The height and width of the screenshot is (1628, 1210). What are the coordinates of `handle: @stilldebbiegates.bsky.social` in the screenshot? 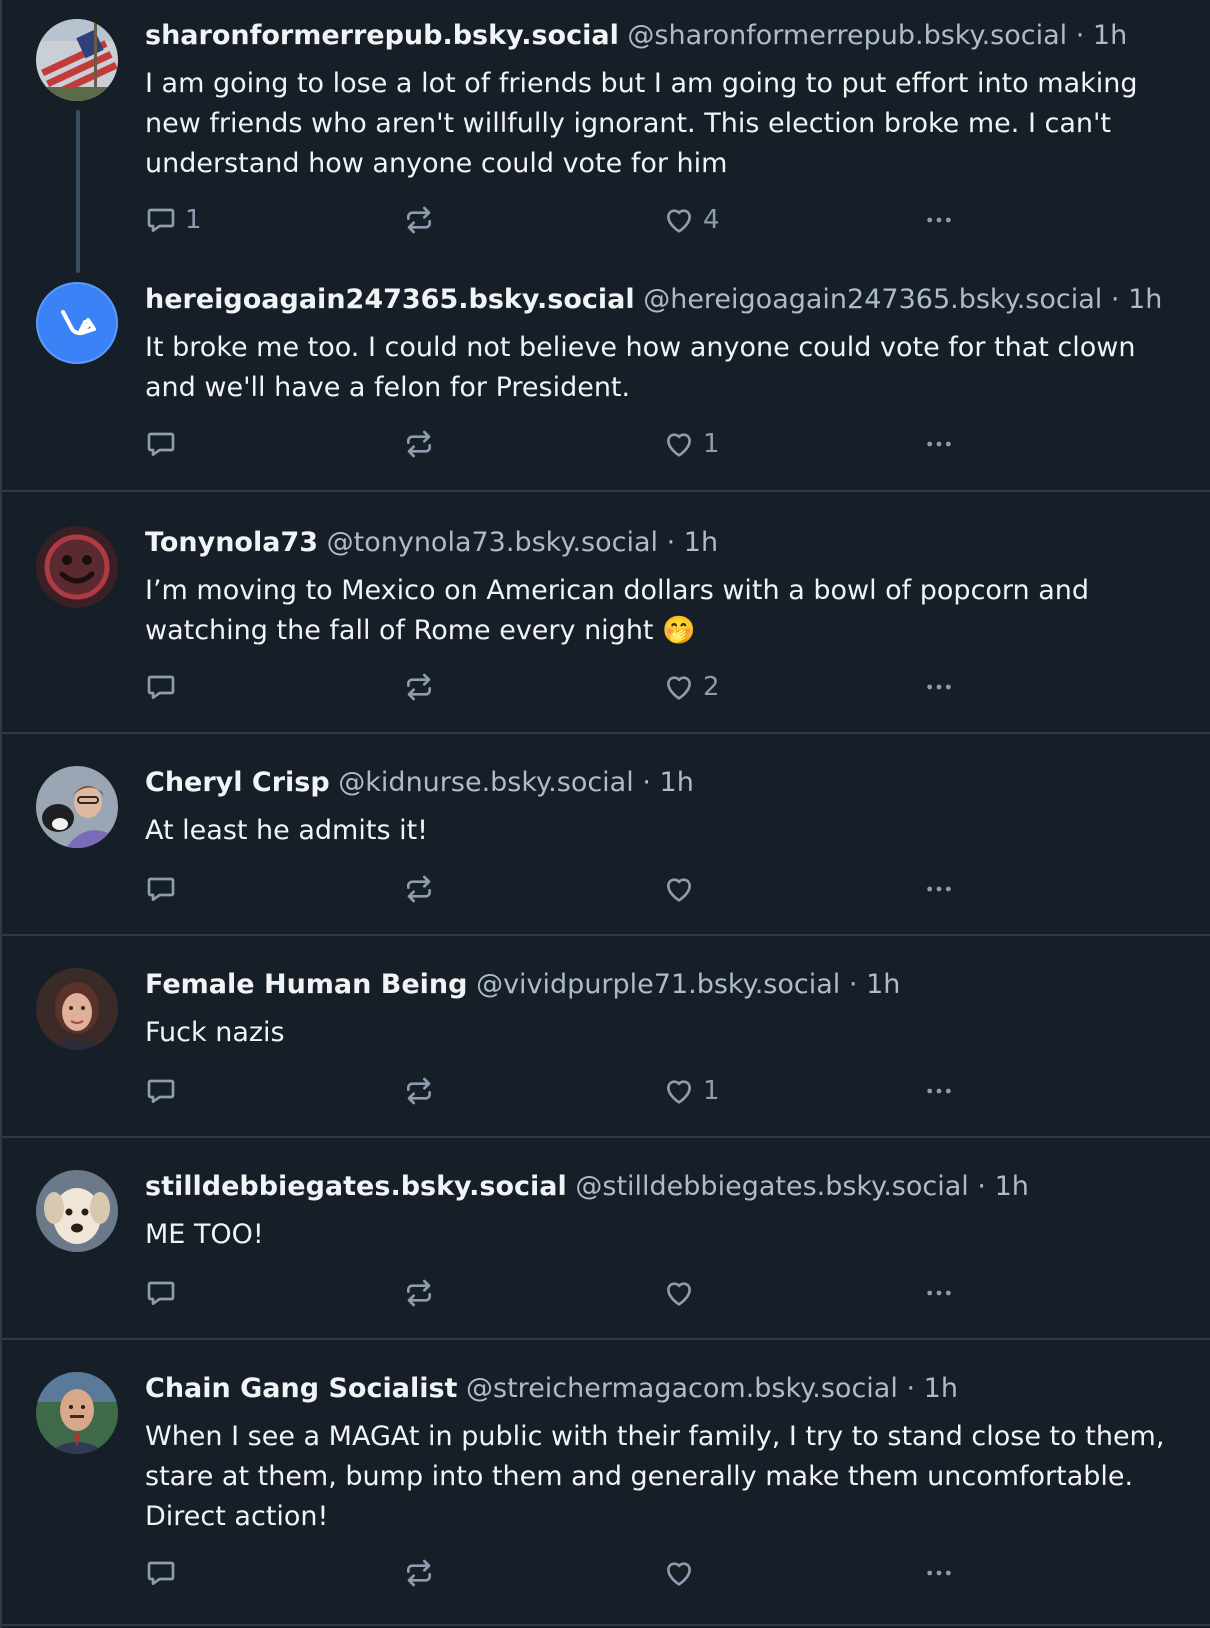 It's located at (771, 1186).